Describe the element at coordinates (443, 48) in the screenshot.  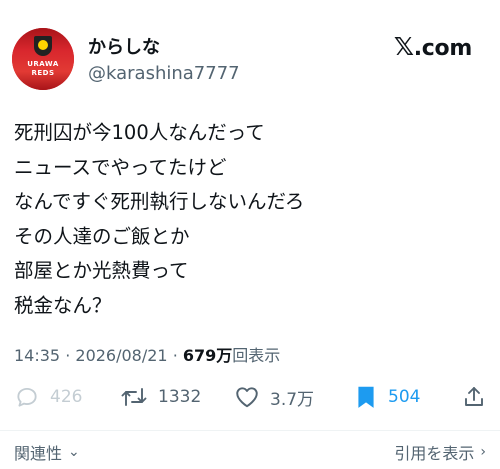
I see `x-logo-suffix: .com` at that location.